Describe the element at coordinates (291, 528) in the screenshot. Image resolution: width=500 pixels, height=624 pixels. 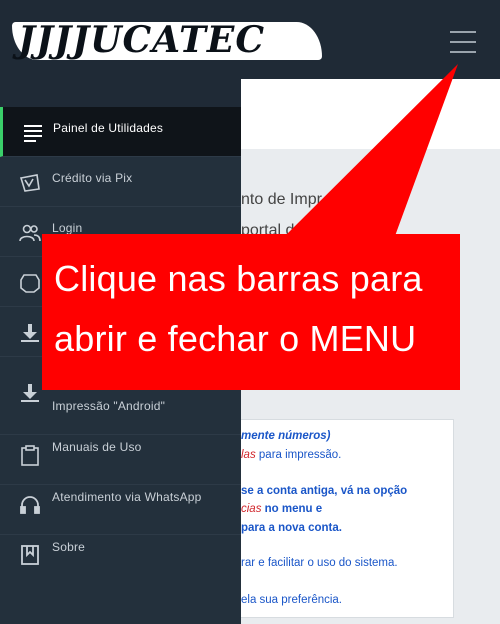
I see `card-line-5: para a nova conta.` at that location.